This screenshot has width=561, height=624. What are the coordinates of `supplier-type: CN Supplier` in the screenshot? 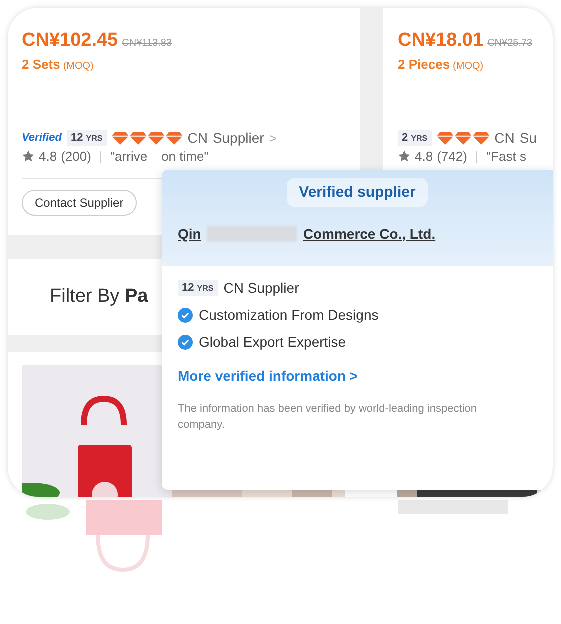 It's located at (262, 288).